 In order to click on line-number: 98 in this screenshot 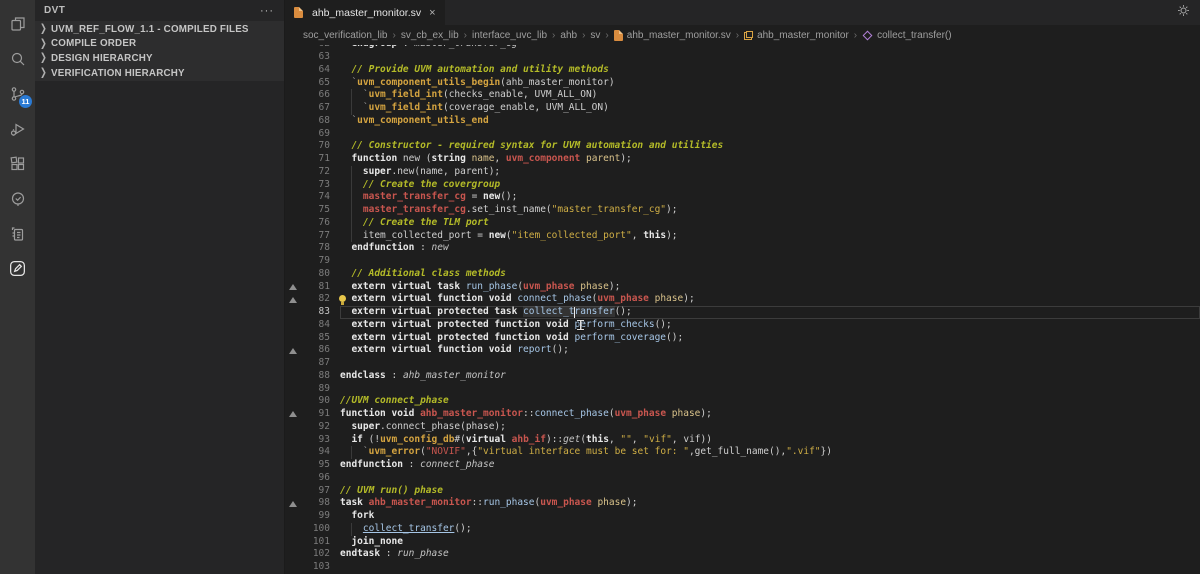, I will do `click(315, 503)`.